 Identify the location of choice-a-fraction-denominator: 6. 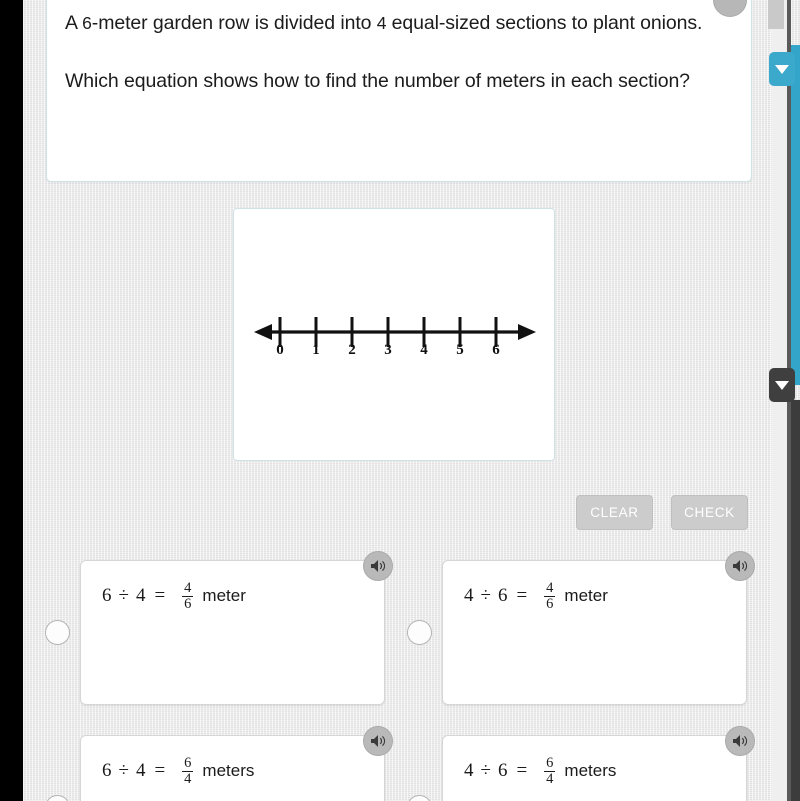
(188, 604).